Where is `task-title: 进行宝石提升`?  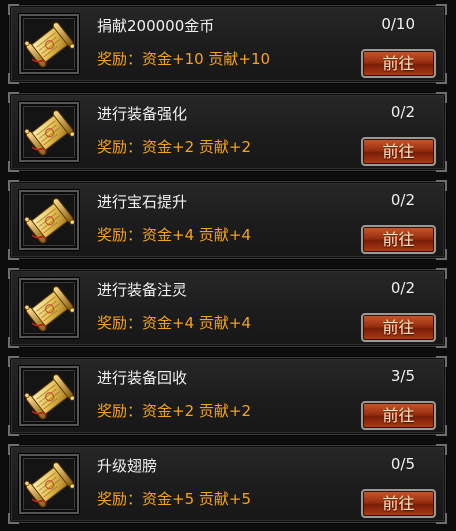
task-title: 进行宝石提升 is located at coordinates (142, 202).